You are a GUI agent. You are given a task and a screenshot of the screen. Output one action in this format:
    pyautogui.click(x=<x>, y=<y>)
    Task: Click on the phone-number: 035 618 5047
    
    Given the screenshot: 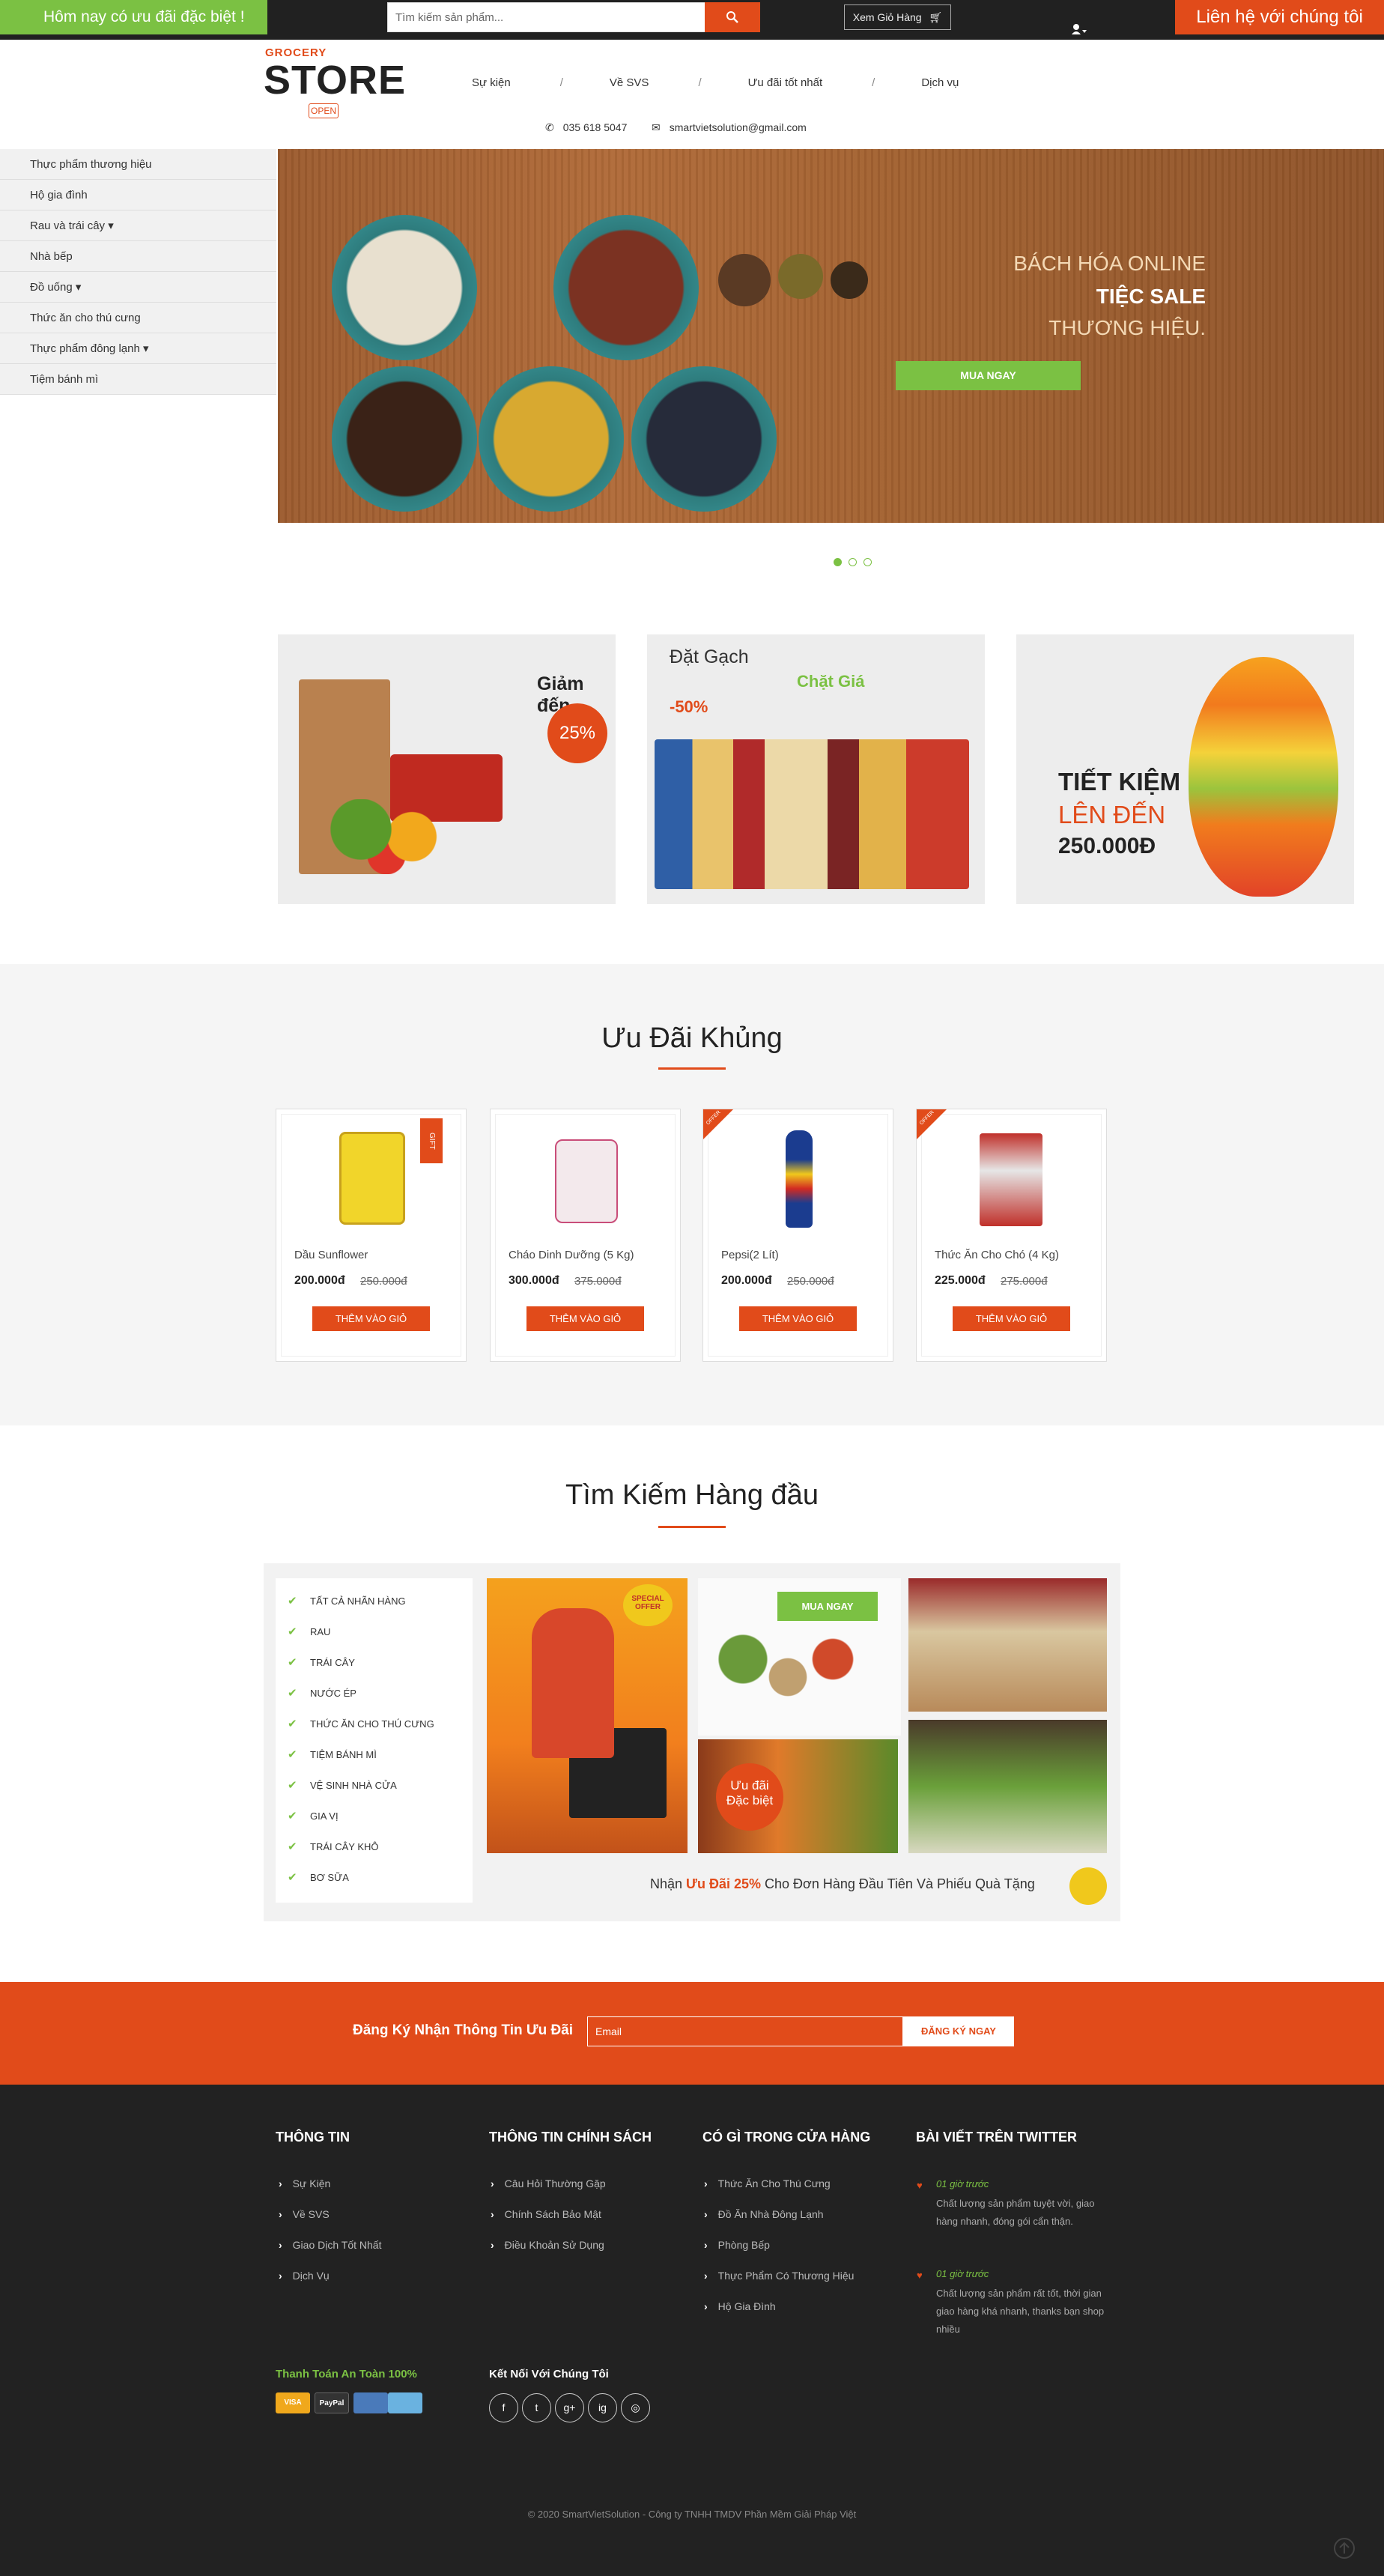 What is the action you would take?
    pyautogui.click(x=595, y=127)
    